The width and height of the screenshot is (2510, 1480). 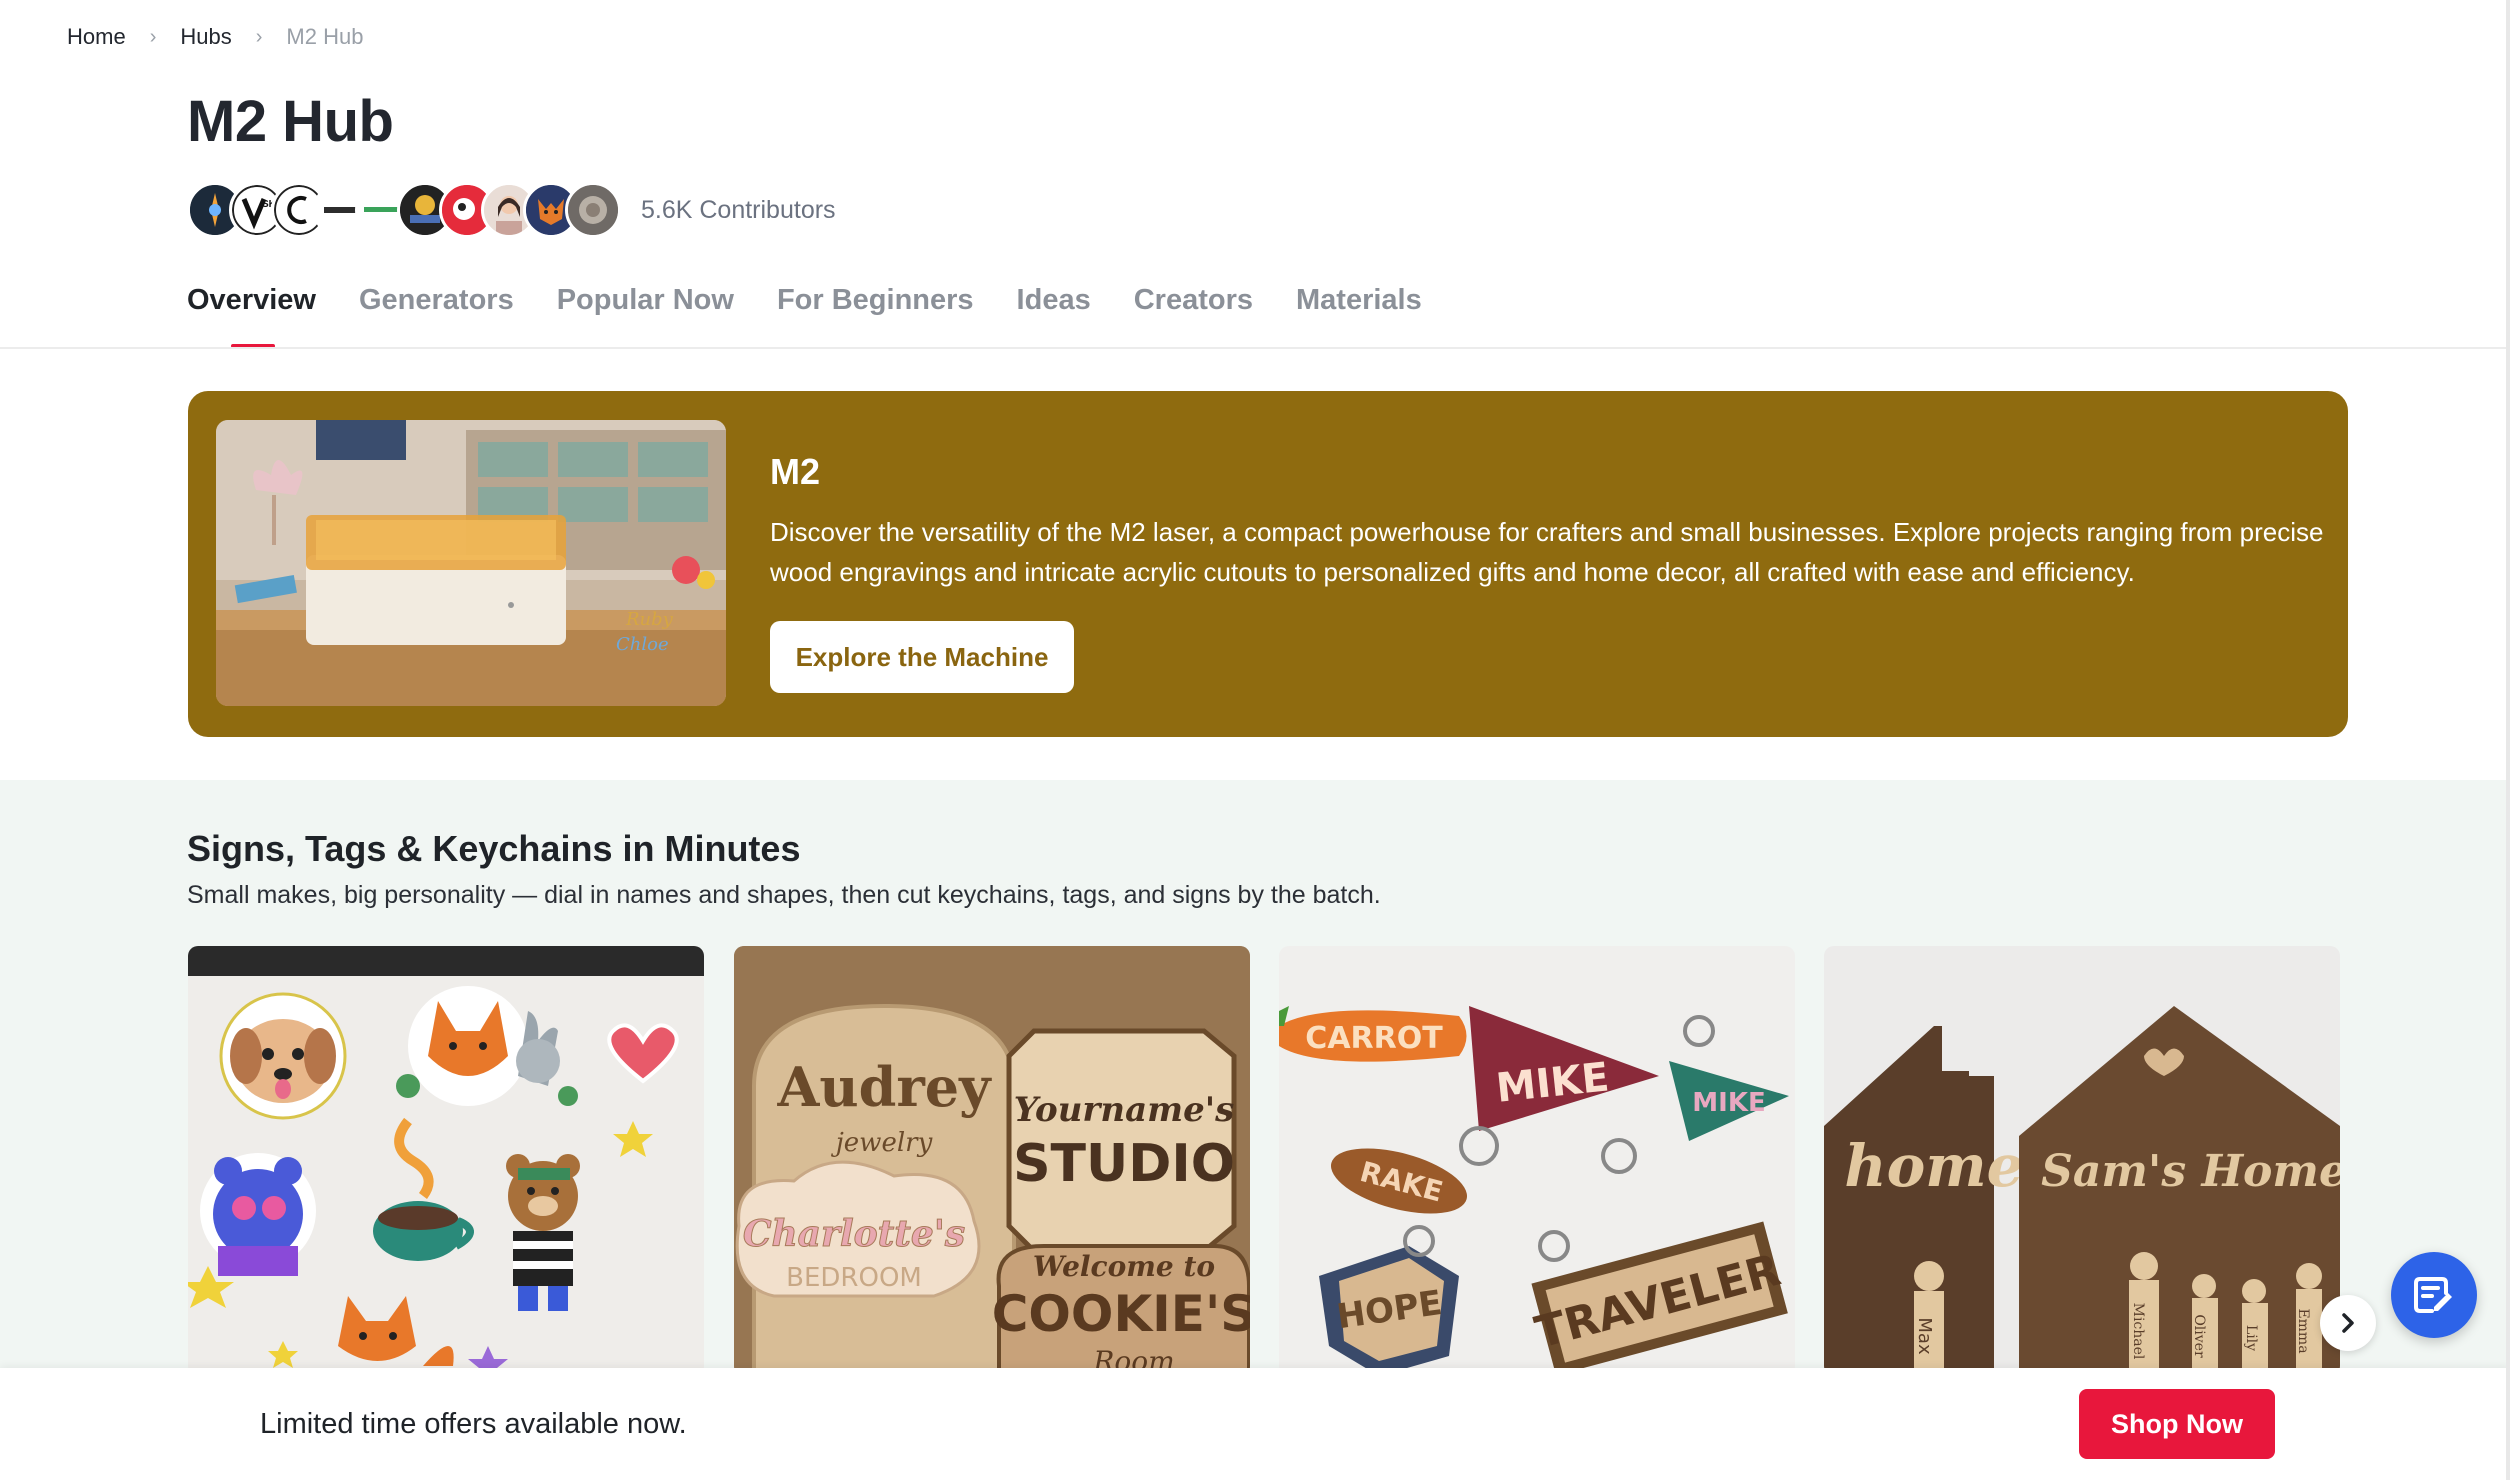 What do you see at coordinates (1054, 313) in the screenshot?
I see `tab-ideas: Ideas` at bounding box center [1054, 313].